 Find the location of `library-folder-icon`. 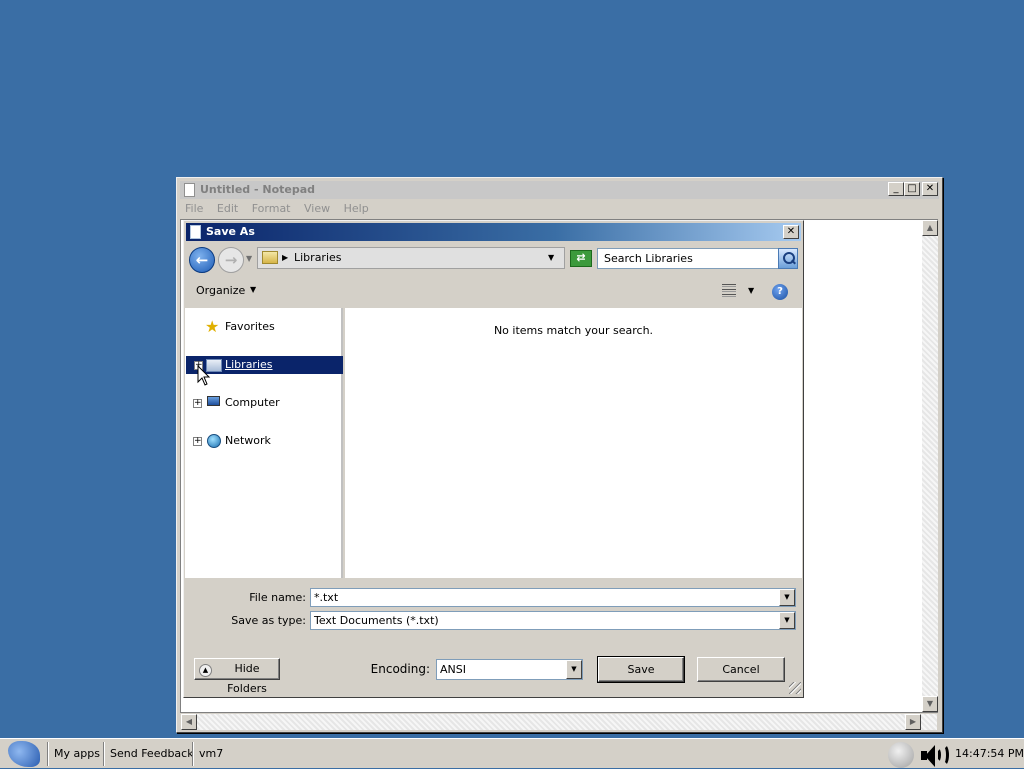

library-folder-icon is located at coordinates (270, 257).